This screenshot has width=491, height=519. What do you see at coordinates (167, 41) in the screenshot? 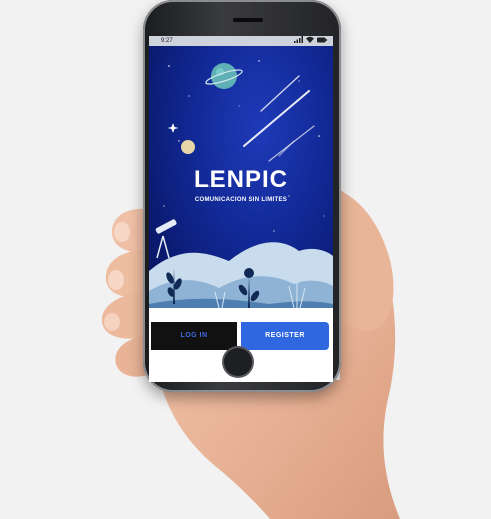
I see `status-time: 9:27` at bounding box center [167, 41].